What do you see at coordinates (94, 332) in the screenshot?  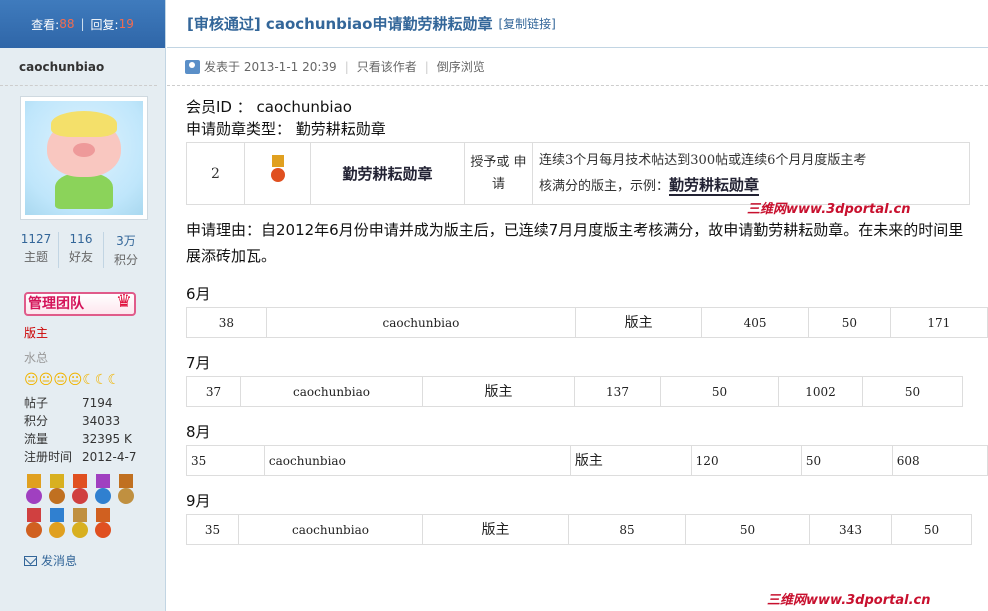 I see `user-role: 版主` at bounding box center [94, 332].